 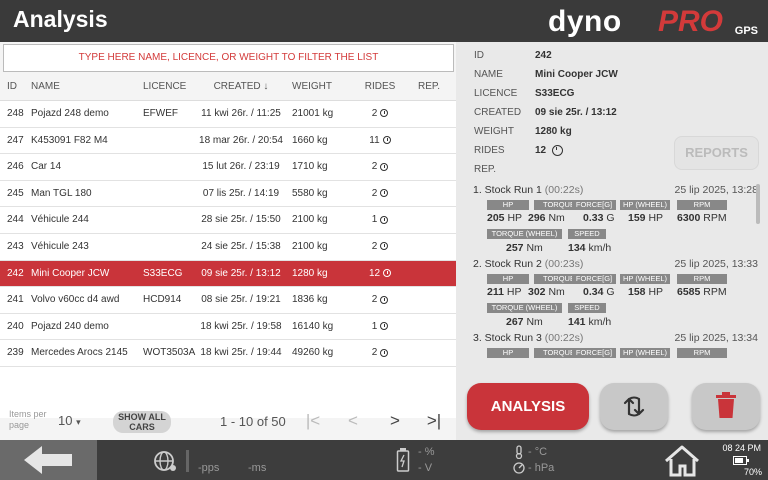 What do you see at coordinates (209, 468) in the screenshot?
I see `gps-pps: -pps` at bounding box center [209, 468].